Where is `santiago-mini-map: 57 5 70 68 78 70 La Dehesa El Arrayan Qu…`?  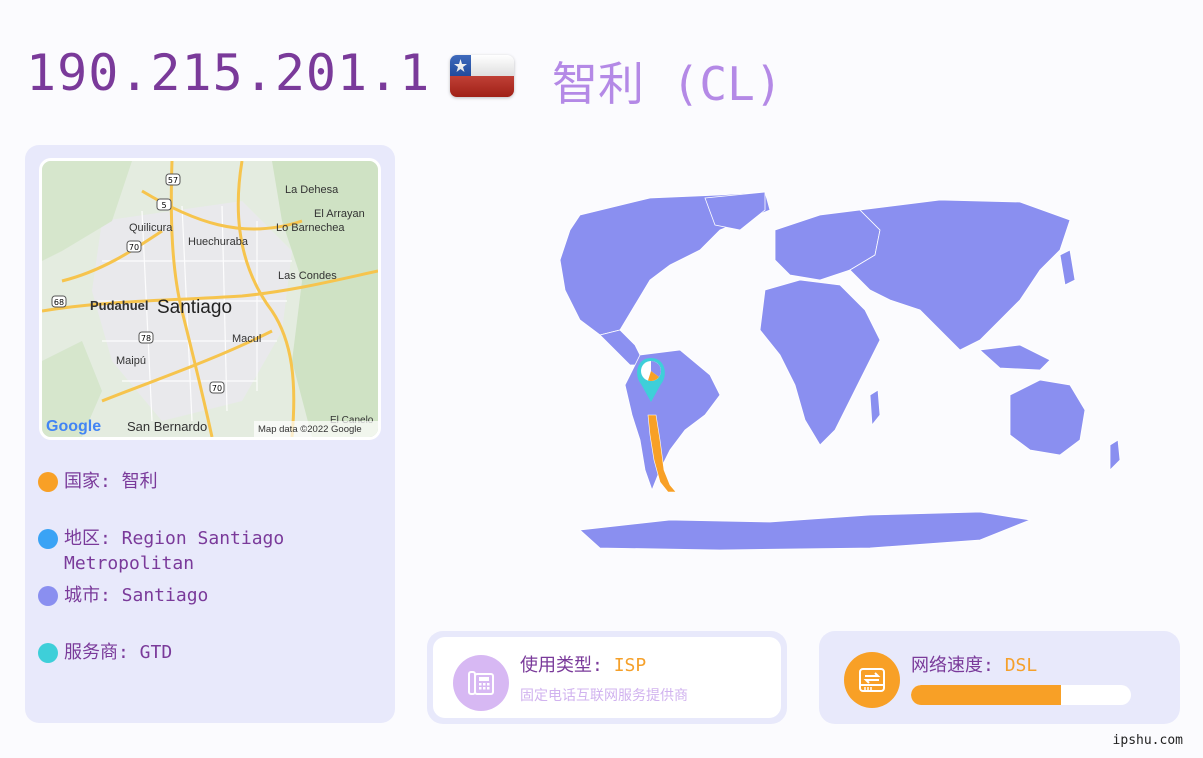 santiago-mini-map: 57 5 70 68 78 70 La Dehesa El Arrayan Qu… is located at coordinates (210, 299).